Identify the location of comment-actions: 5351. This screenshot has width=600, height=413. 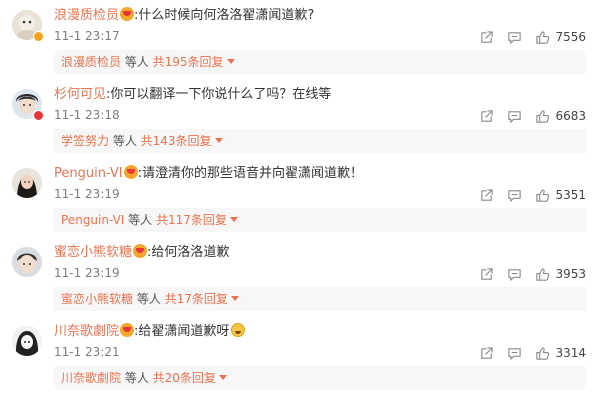
(532, 195).